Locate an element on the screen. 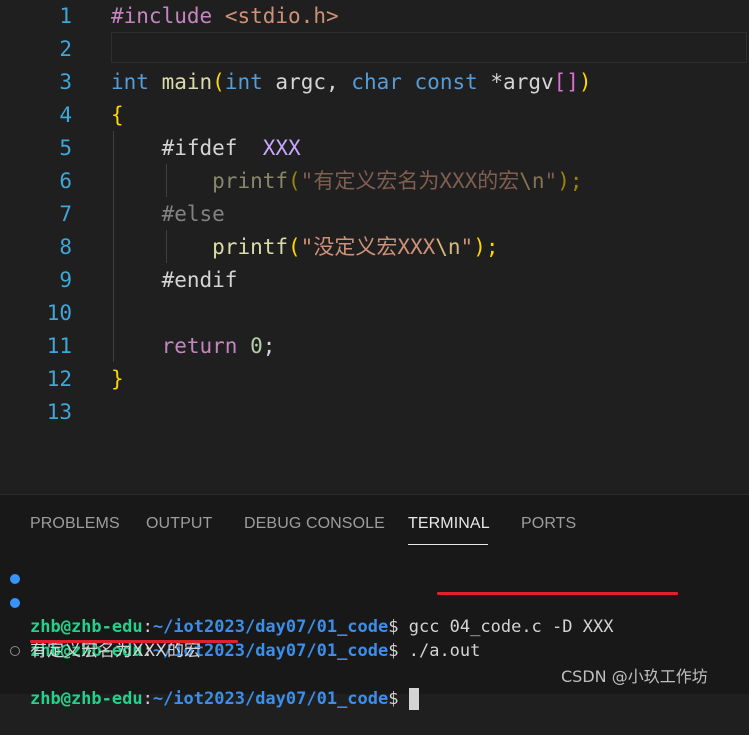 This screenshot has width=749, height=735. line-number: 11 is located at coordinates (59, 346).